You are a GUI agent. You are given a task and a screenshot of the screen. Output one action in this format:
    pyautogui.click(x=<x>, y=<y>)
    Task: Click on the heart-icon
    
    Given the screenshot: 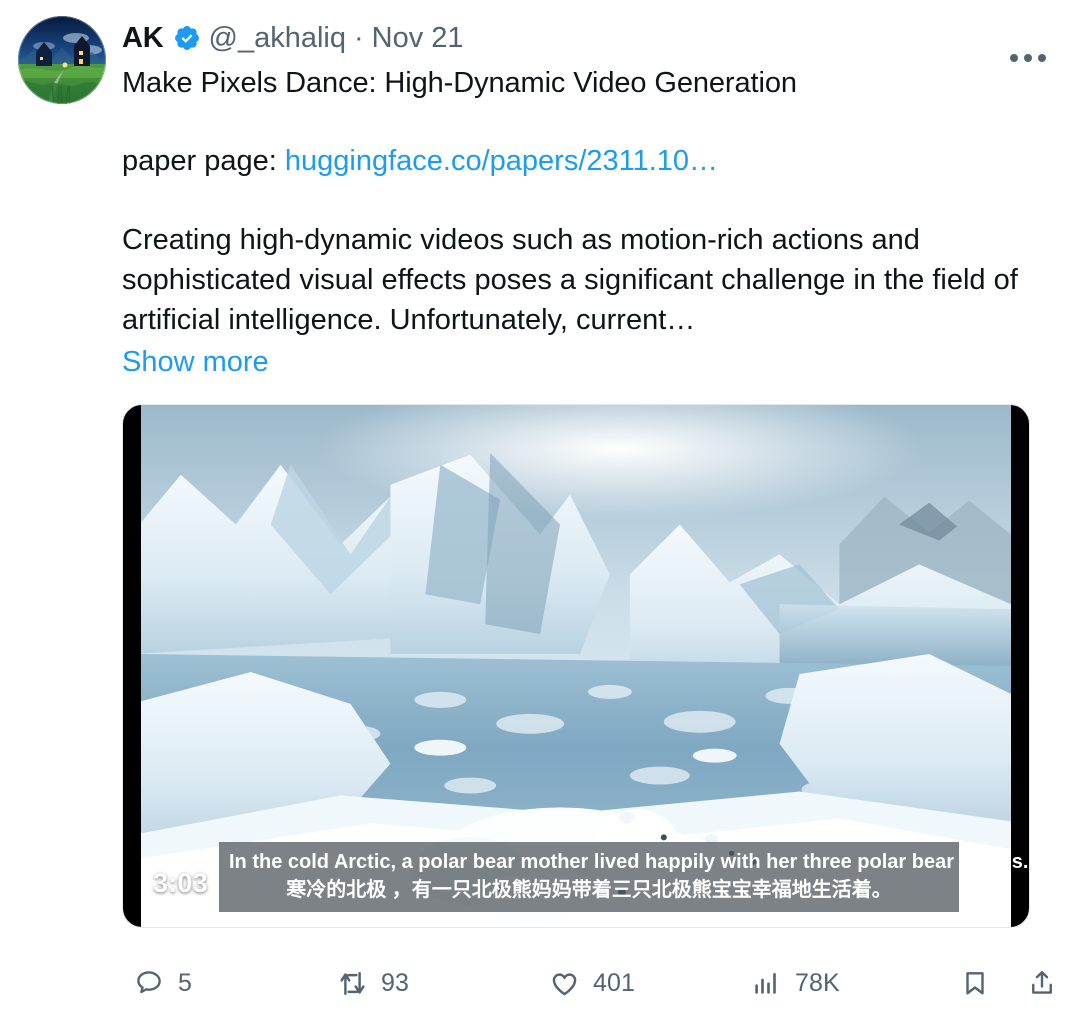 What is the action you would take?
    pyautogui.click(x=564, y=983)
    